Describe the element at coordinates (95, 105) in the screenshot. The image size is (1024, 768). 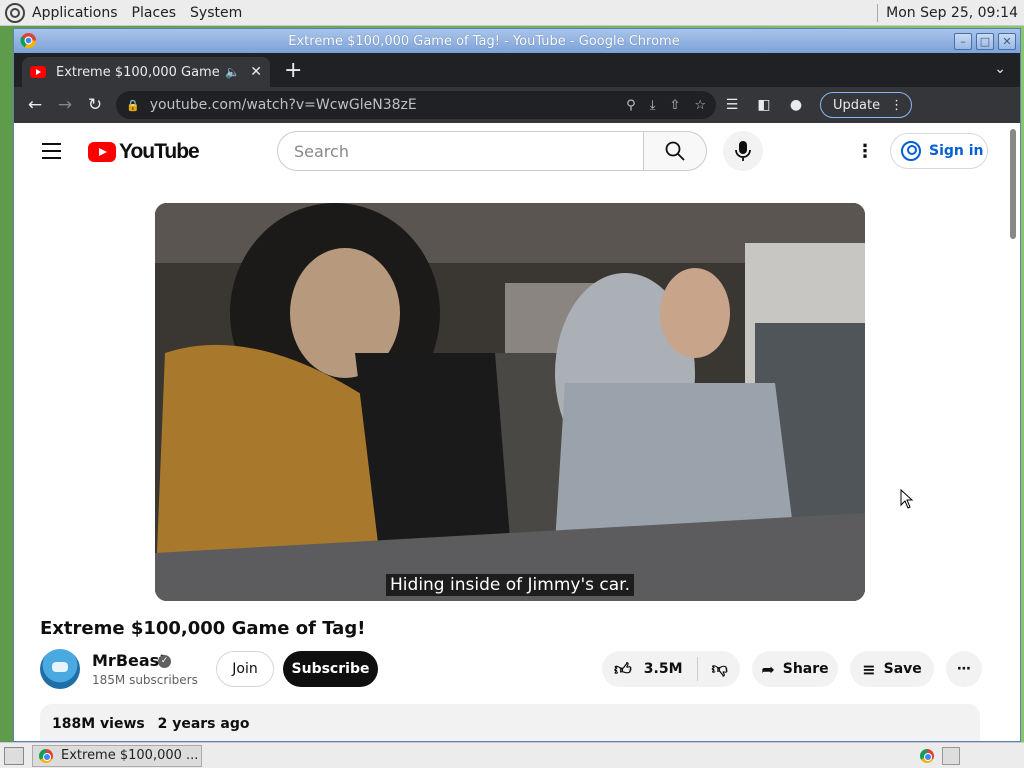
I see `reload-button: ↻` at that location.